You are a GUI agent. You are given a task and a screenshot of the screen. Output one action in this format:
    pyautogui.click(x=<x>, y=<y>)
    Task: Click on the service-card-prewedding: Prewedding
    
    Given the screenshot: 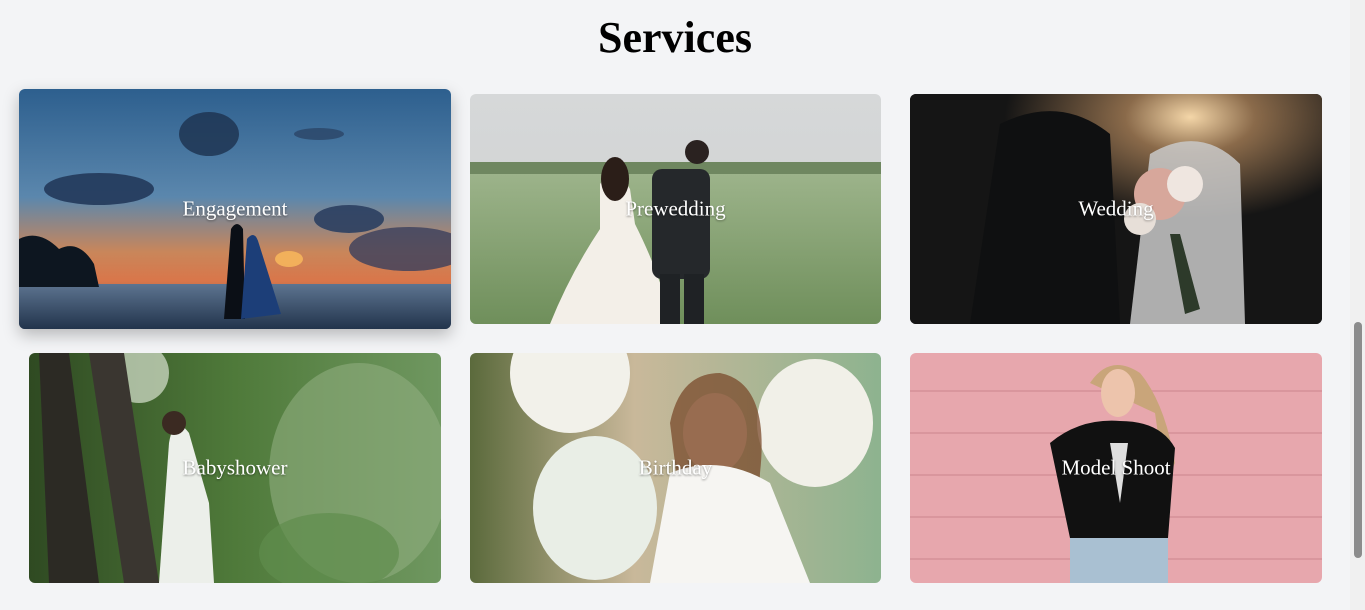 What is the action you would take?
    pyautogui.click(x=675, y=209)
    